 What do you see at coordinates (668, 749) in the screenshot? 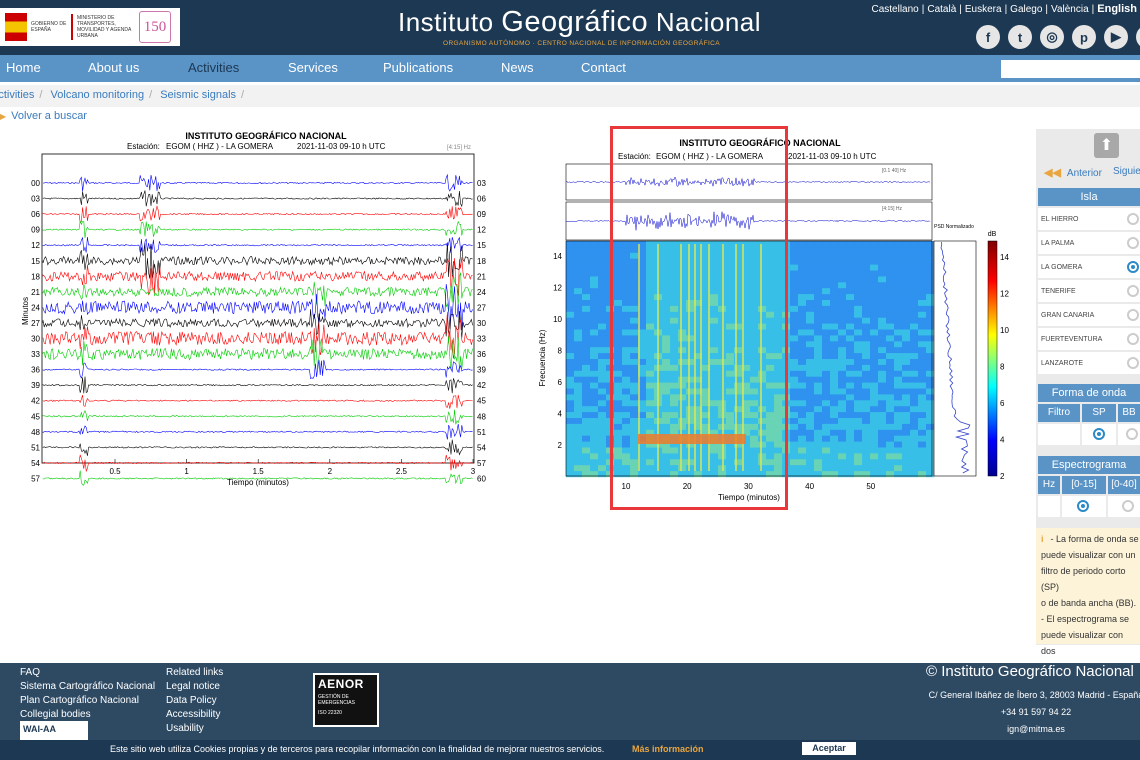
I see `cookie-more-info-link: Más información` at bounding box center [668, 749].